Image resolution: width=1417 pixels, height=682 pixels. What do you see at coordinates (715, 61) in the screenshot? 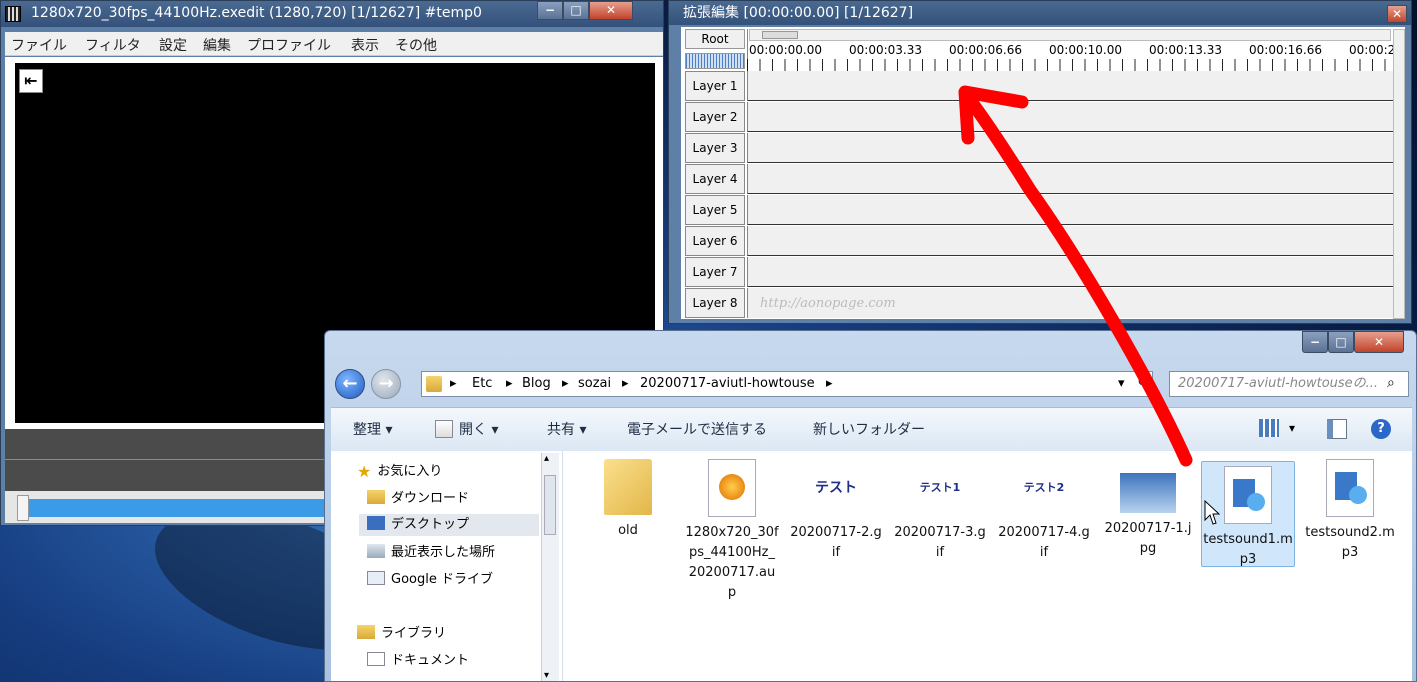
I see `zoom-strip` at bounding box center [715, 61].